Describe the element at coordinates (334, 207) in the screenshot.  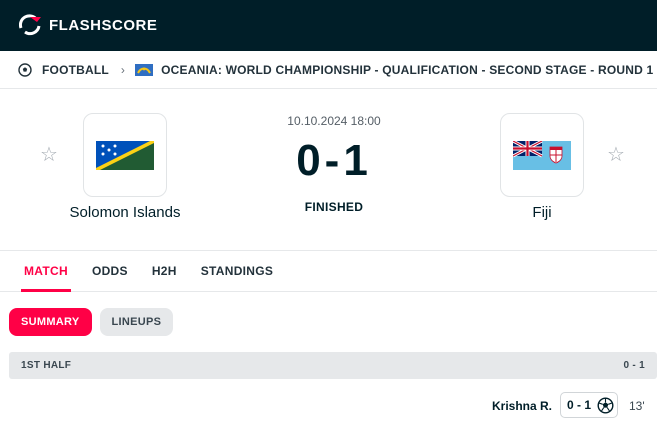
I see `match-status: FINISHED` at that location.